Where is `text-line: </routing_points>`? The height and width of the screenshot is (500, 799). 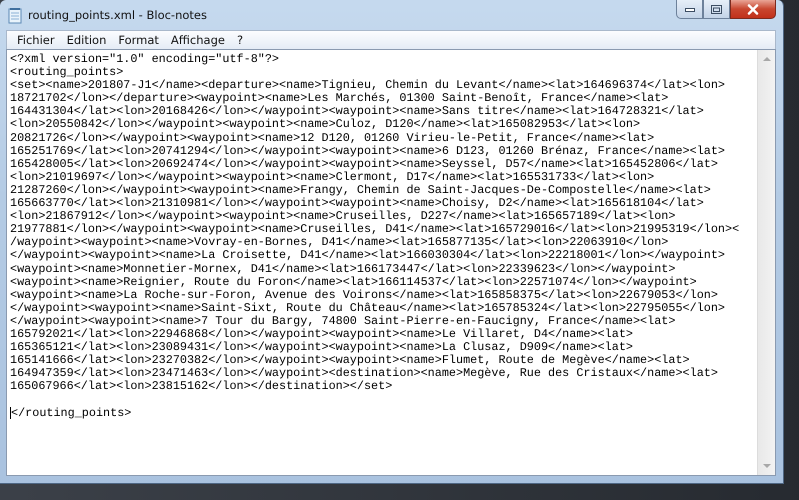
text-line: </routing_points> is located at coordinates (71, 413).